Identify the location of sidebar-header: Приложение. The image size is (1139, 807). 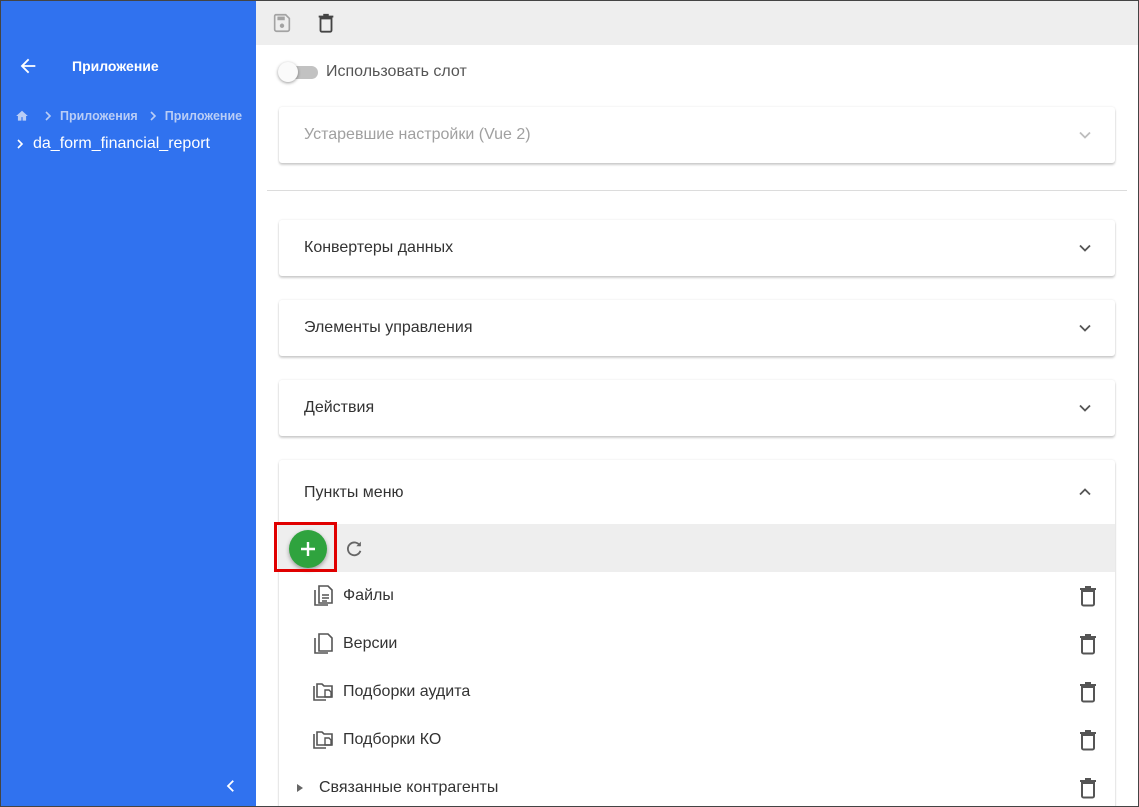
(128, 65).